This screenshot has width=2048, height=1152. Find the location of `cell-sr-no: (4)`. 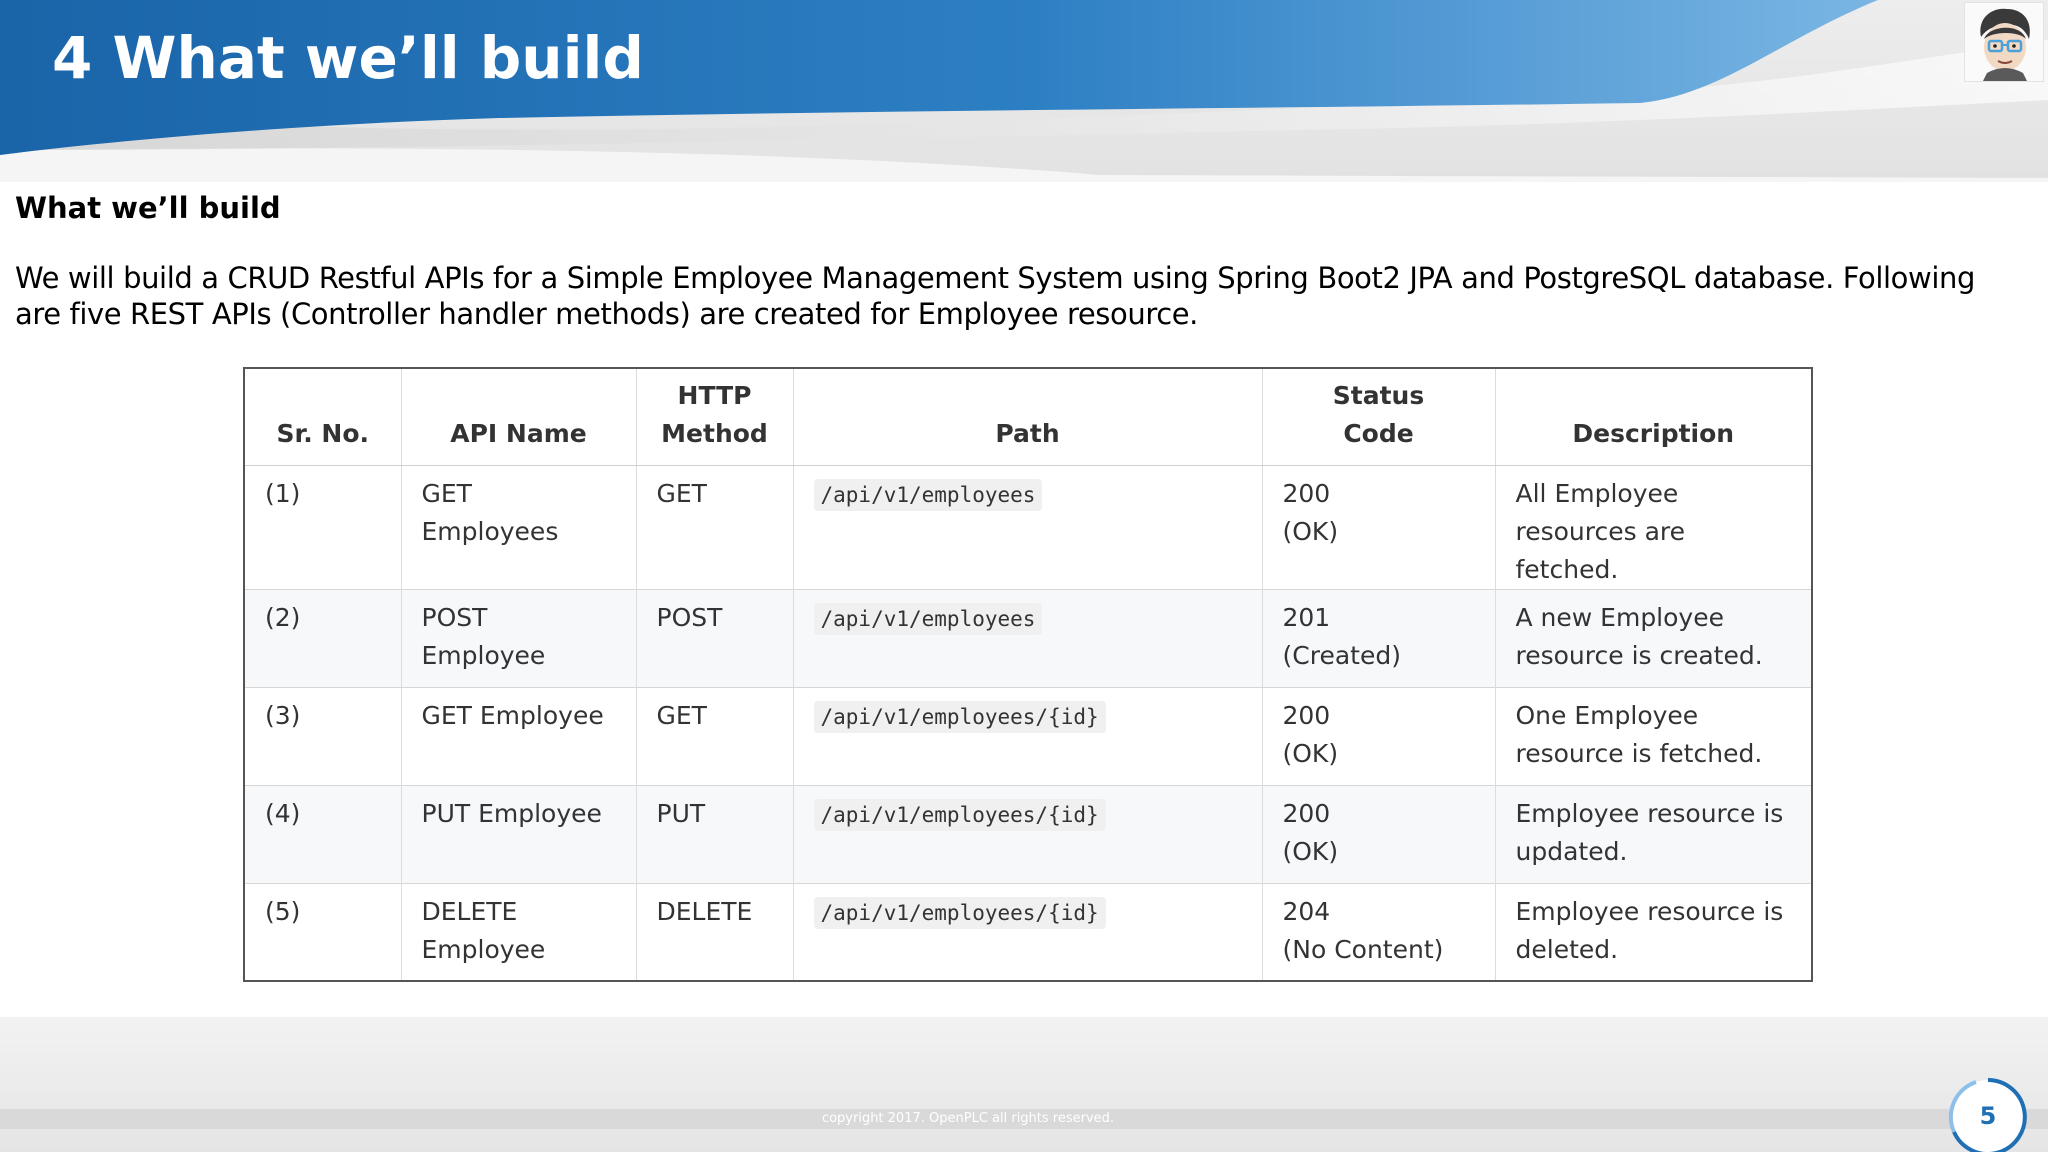

cell-sr-no: (4) is located at coordinates (322, 833).